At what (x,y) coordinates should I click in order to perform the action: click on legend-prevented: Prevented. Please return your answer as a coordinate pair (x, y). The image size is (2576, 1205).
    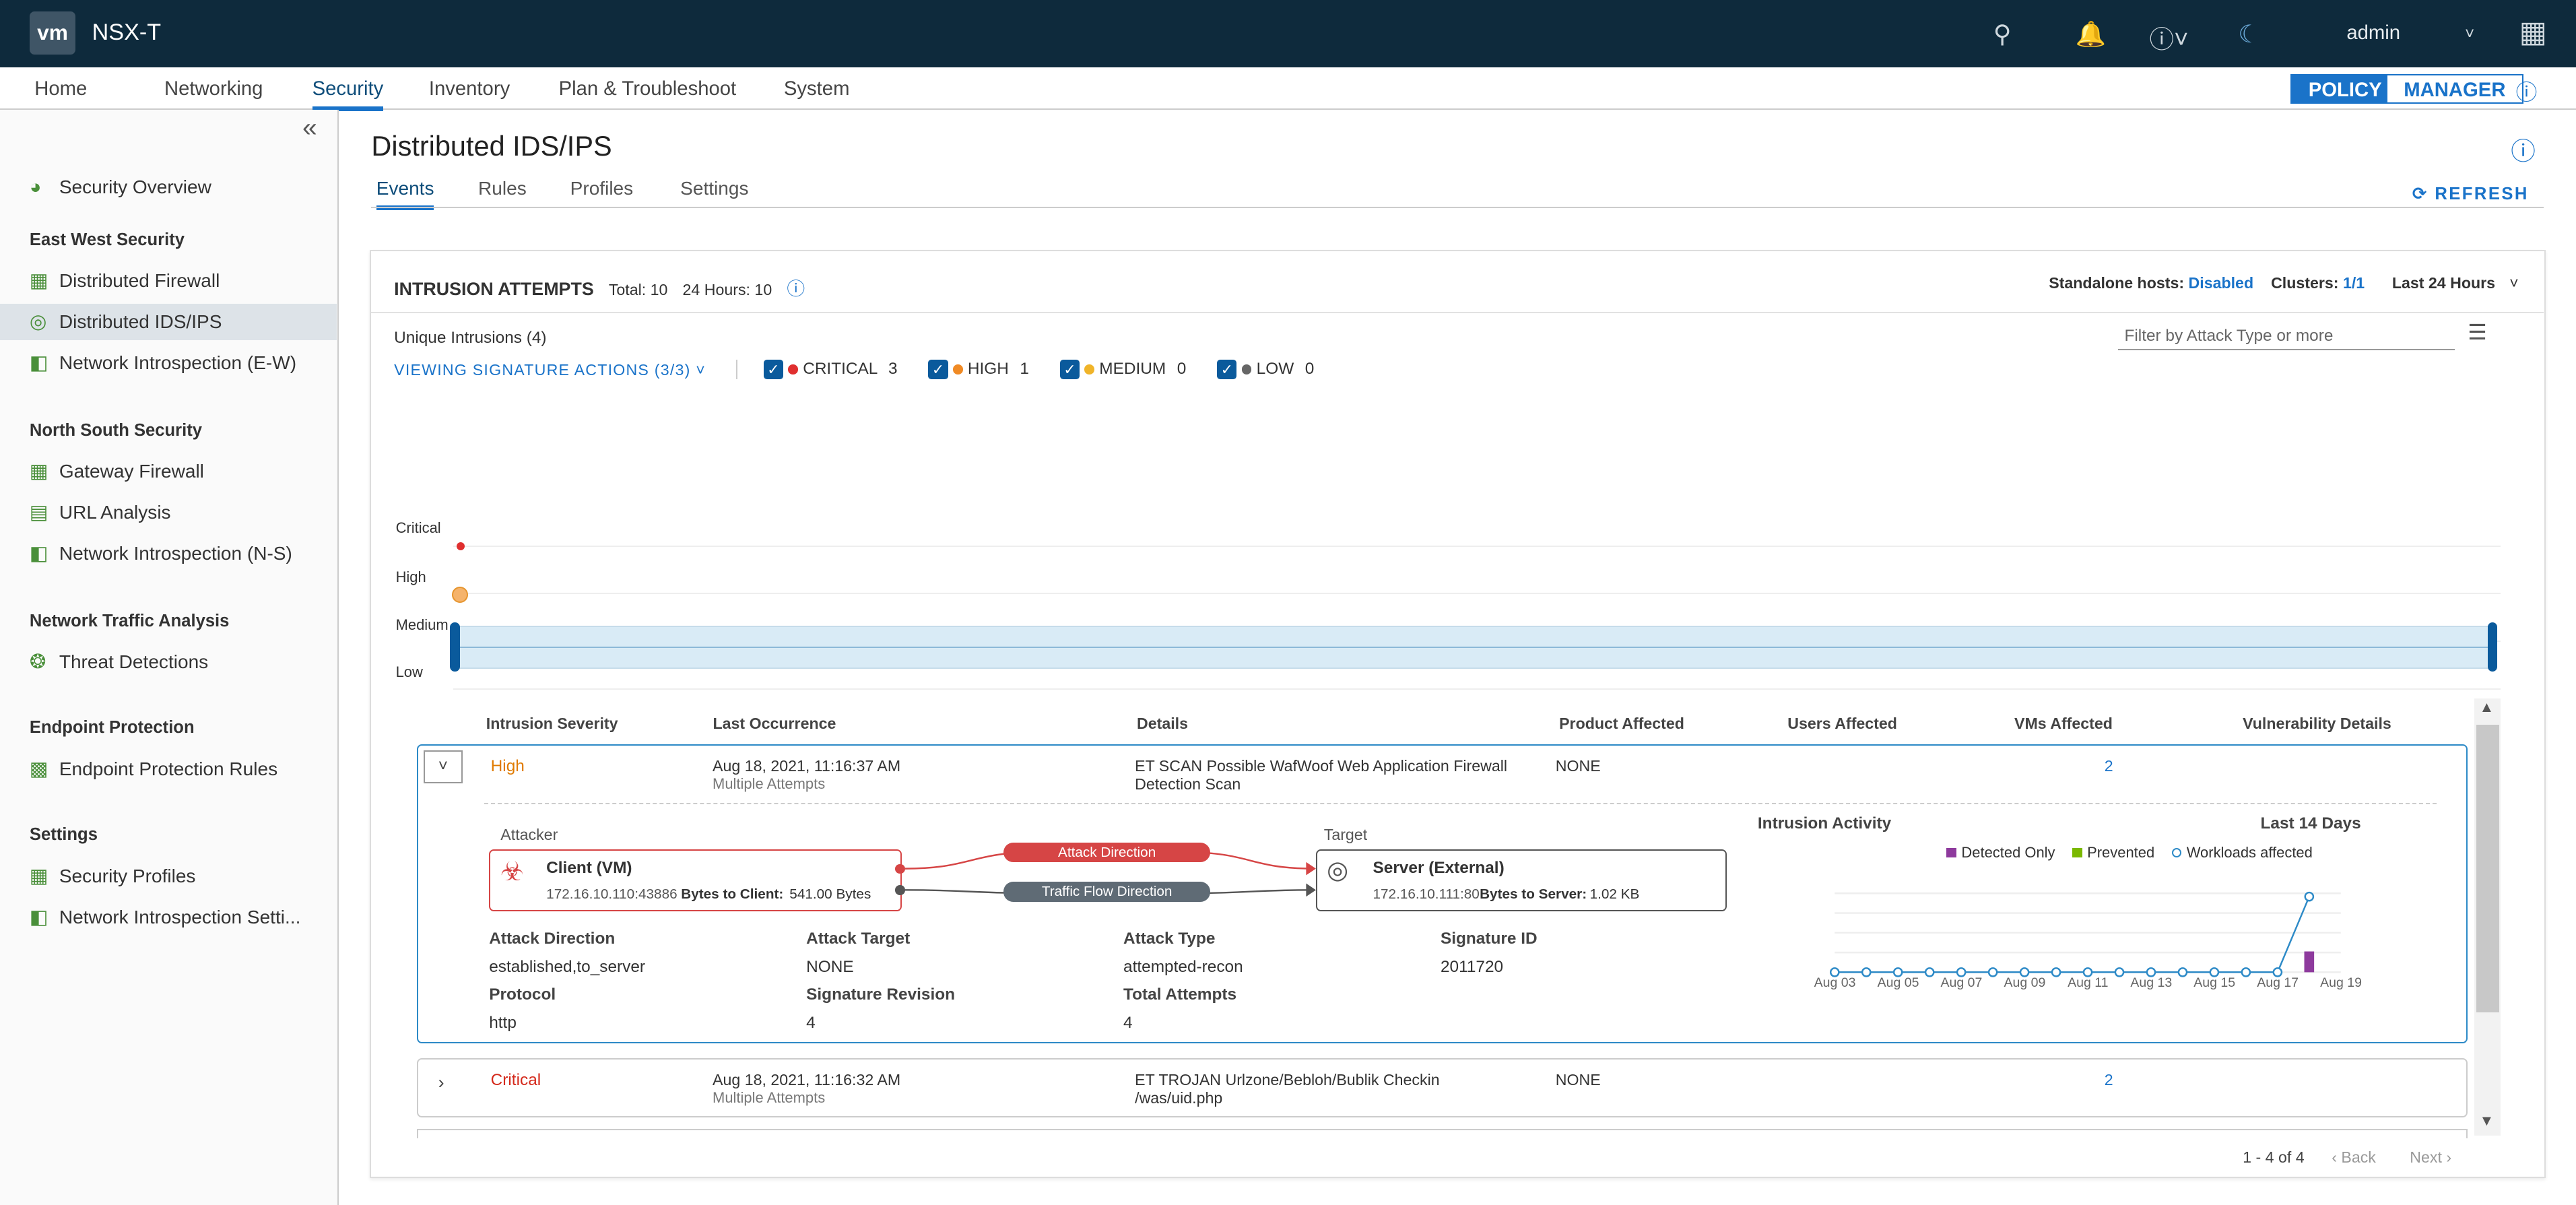
    Looking at the image, I should click on (2113, 852).